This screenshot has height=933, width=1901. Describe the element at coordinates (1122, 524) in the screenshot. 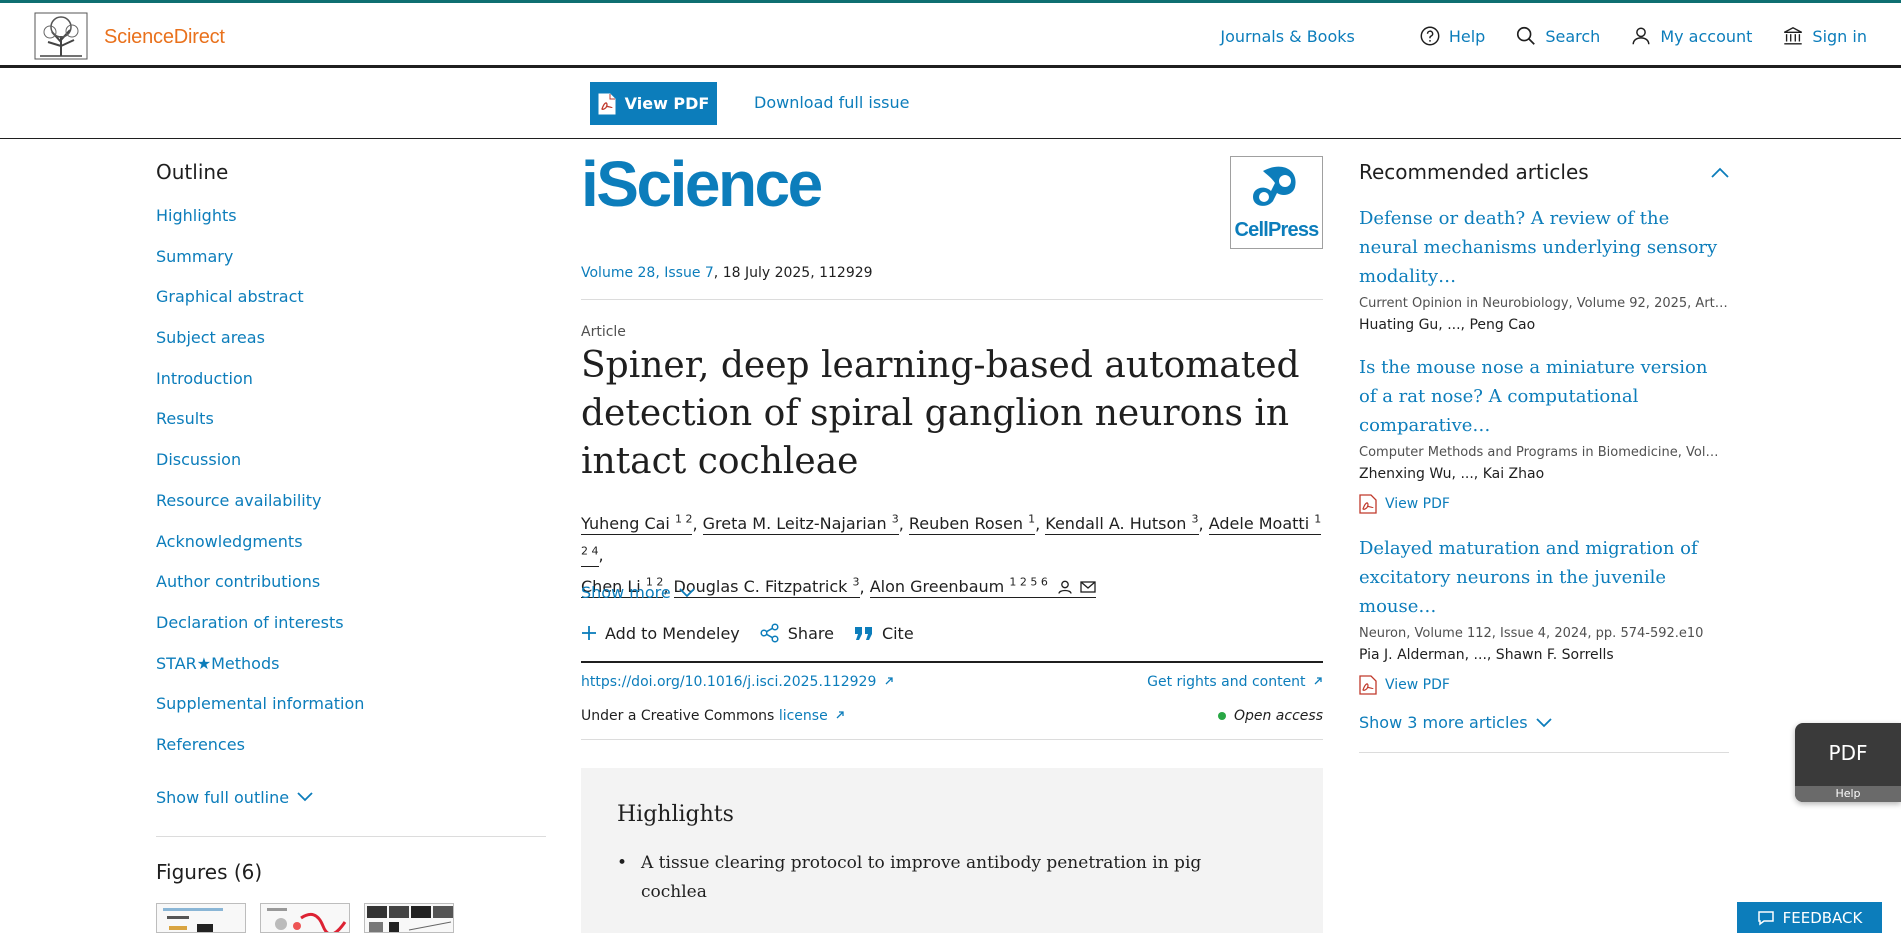

I see `author-link: Kendall A. Hutson 3` at that location.